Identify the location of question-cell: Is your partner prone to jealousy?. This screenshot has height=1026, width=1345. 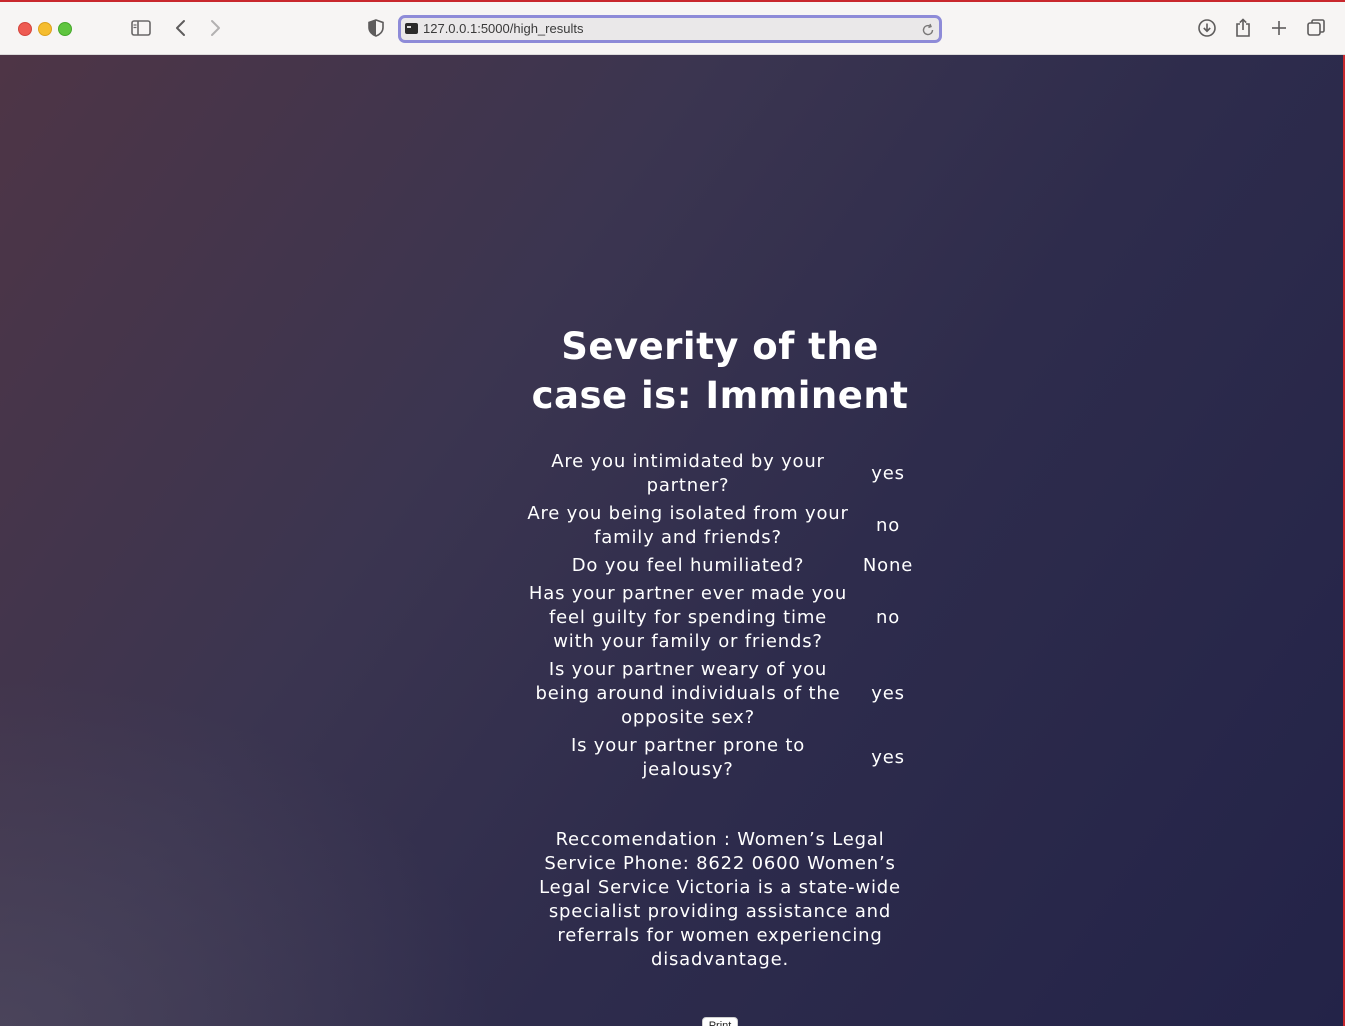
(688, 757).